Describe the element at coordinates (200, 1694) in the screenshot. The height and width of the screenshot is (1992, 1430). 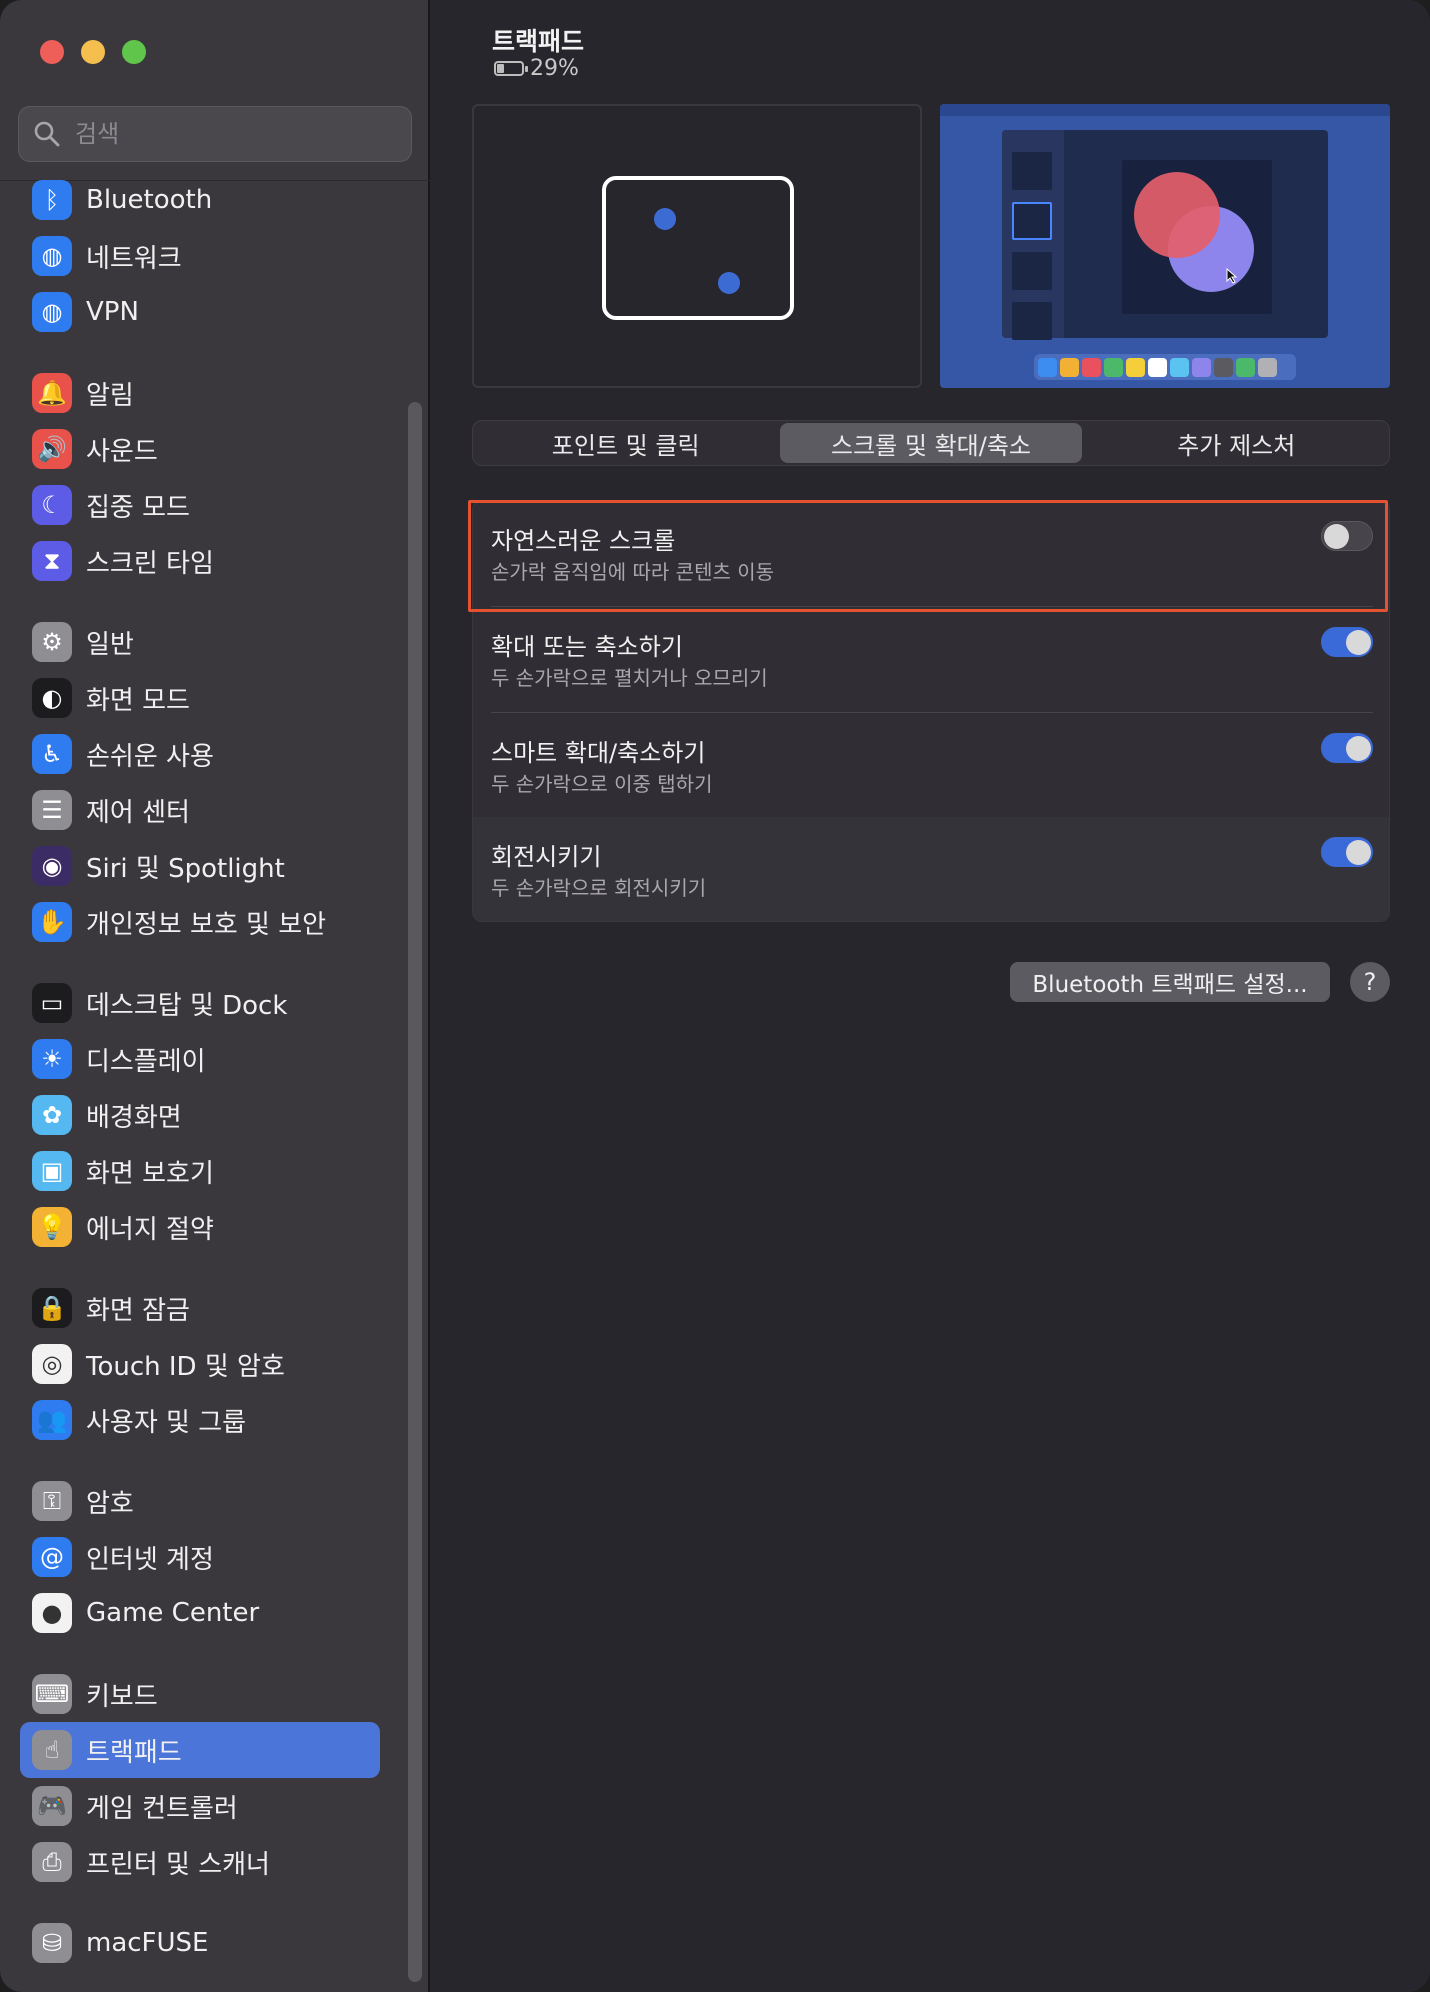
I see `sidebar-item-keyboard: ⌨ 키보드` at that location.